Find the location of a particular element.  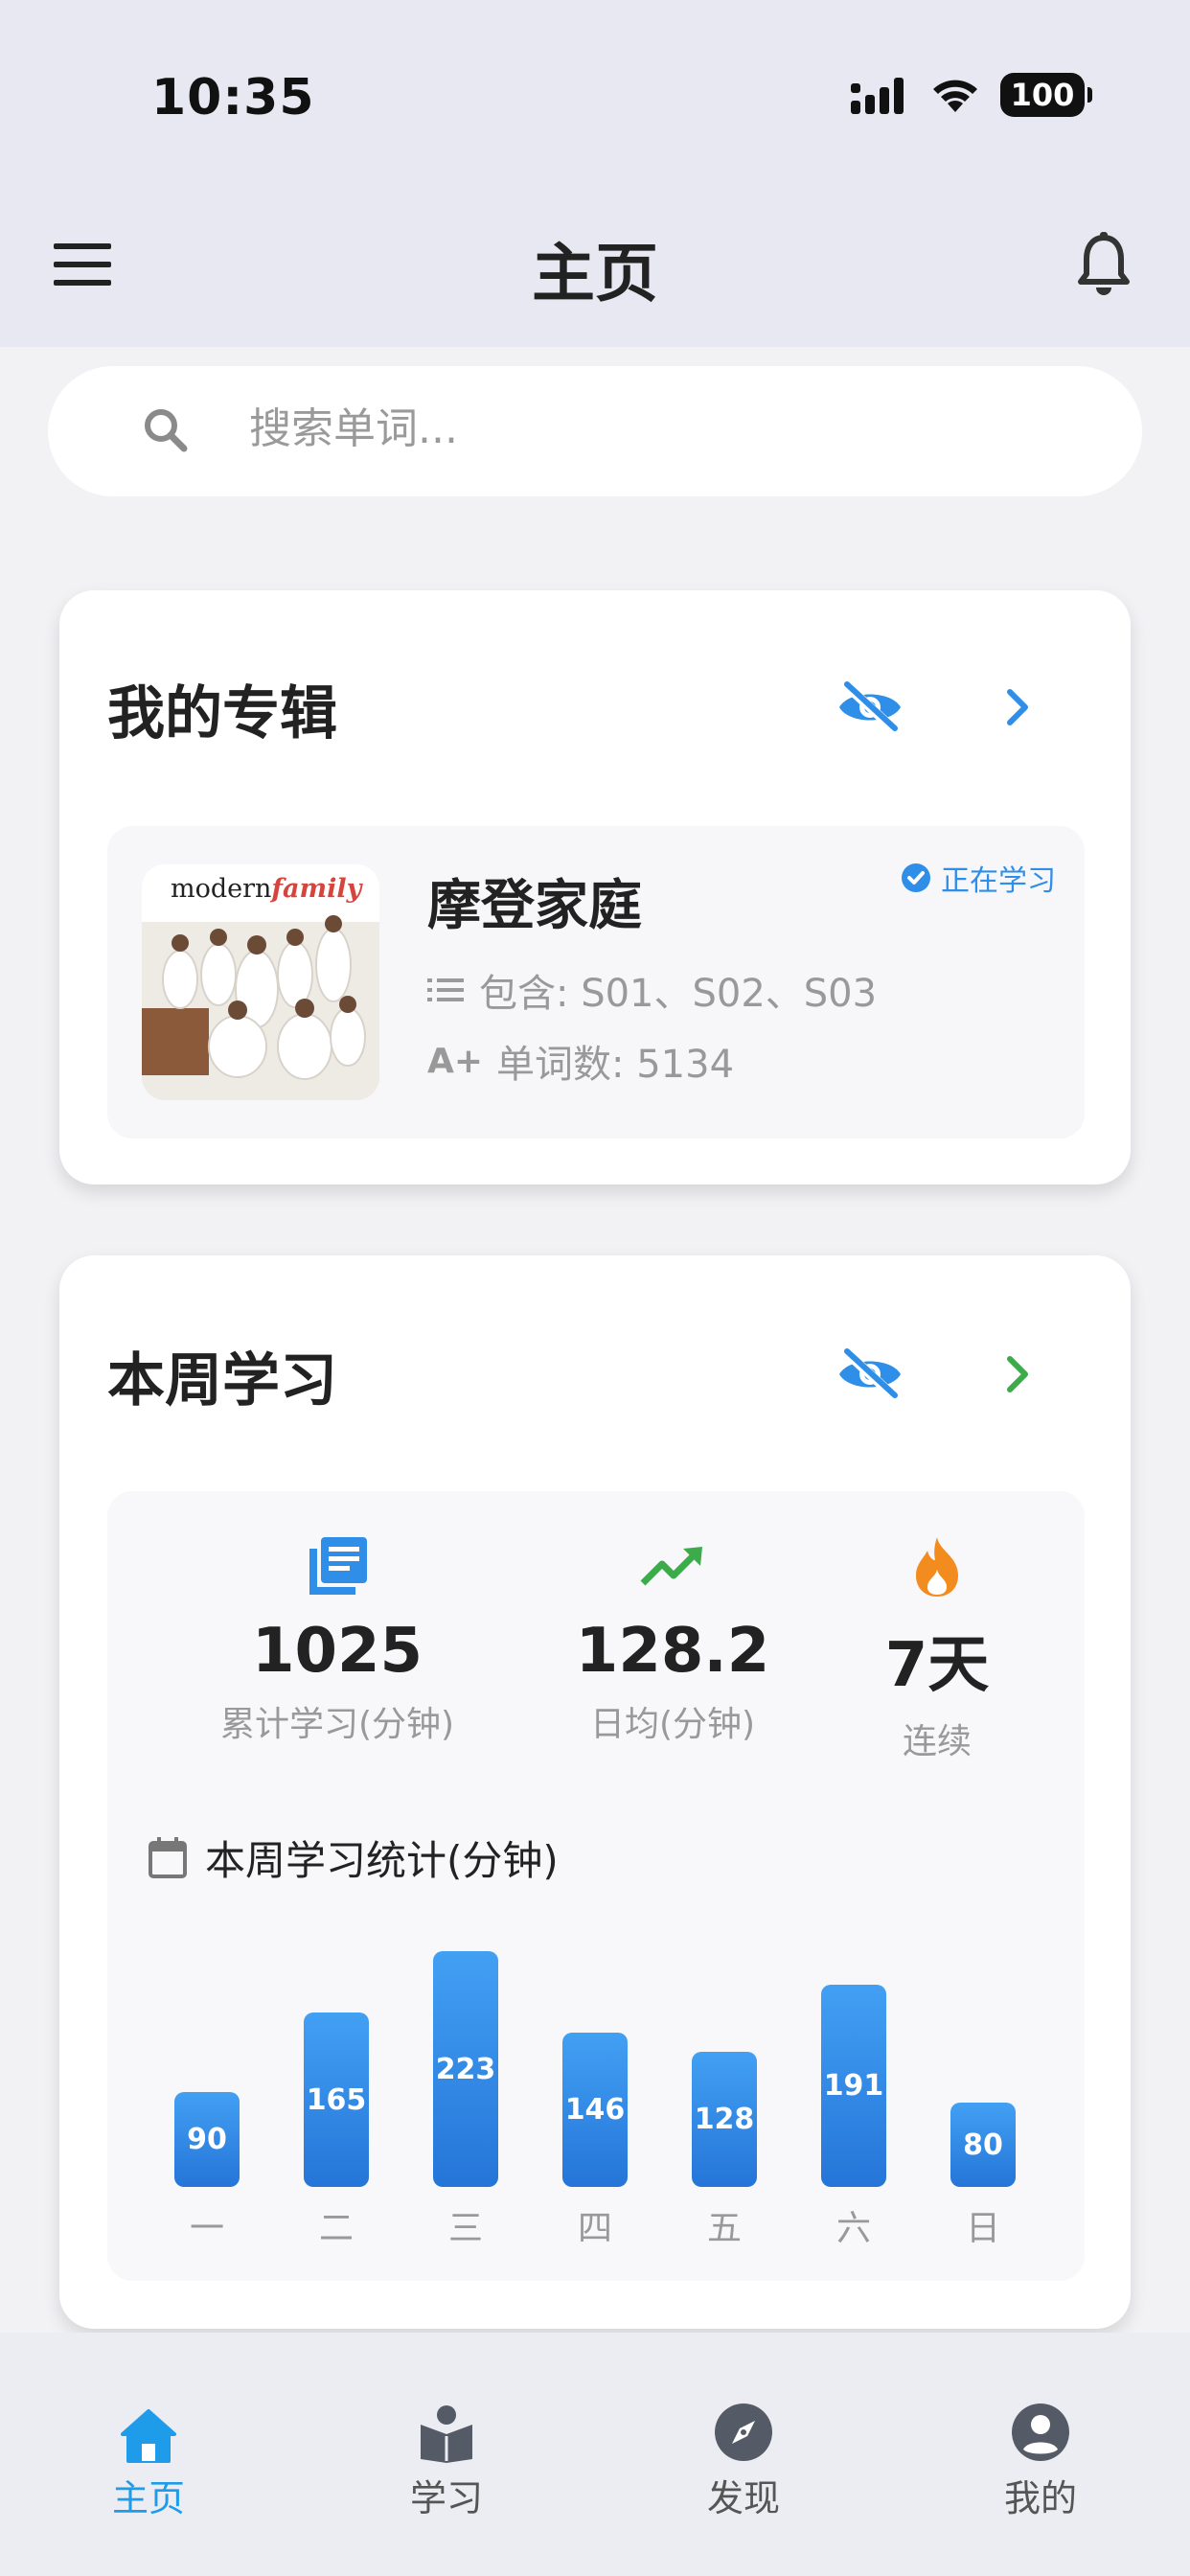

x-tick-label: 二 is located at coordinates (336, 2228).